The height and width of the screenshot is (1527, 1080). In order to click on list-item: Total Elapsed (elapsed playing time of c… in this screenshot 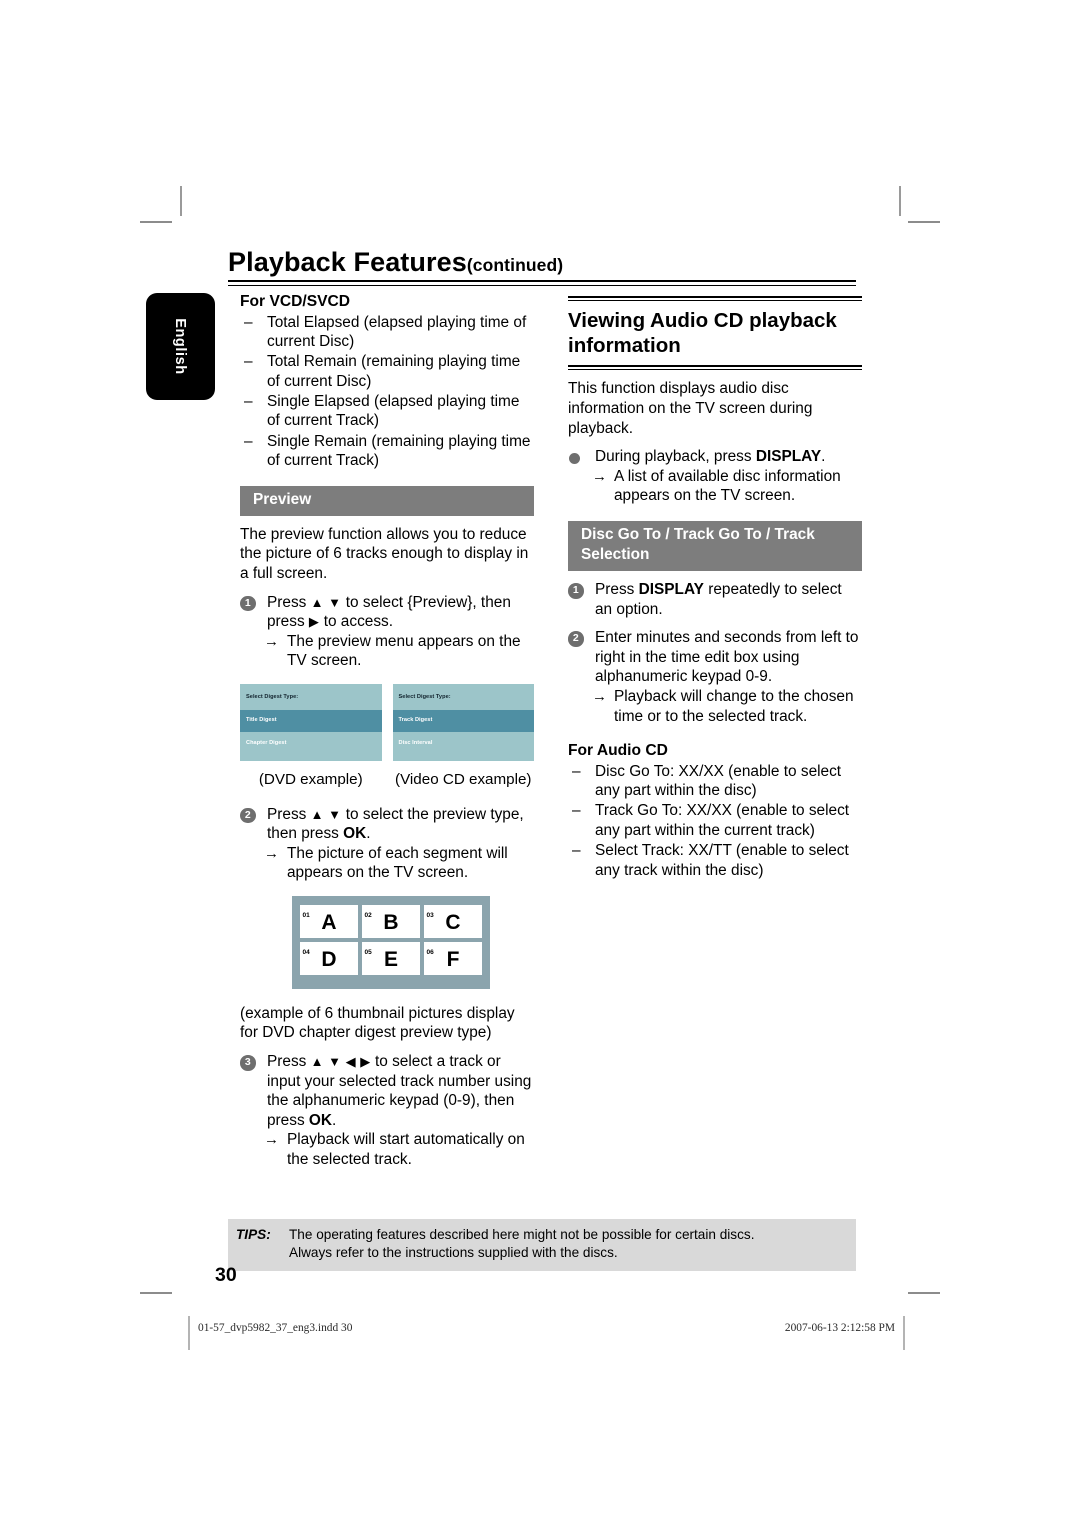, I will do `click(387, 332)`.